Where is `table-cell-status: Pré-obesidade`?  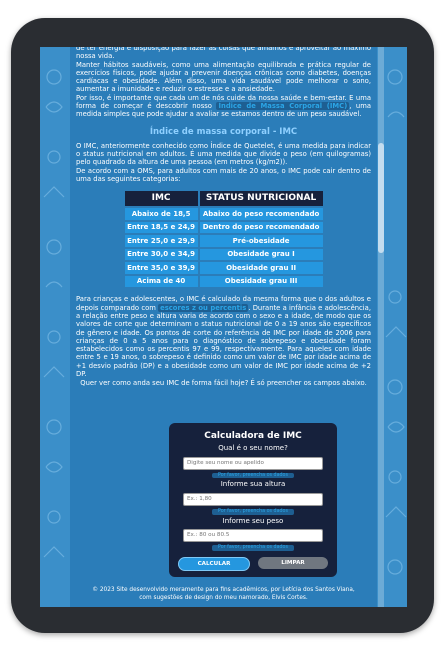 table-cell-status: Pré-obesidade is located at coordinates (261, 241).